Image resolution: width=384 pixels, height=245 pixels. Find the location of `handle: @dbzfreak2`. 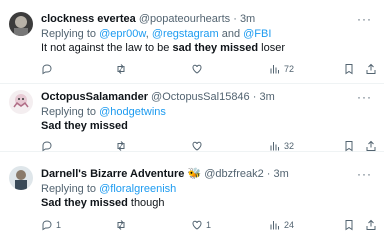

handle: @dbzfreak2 is located at coordinates (233, 174).